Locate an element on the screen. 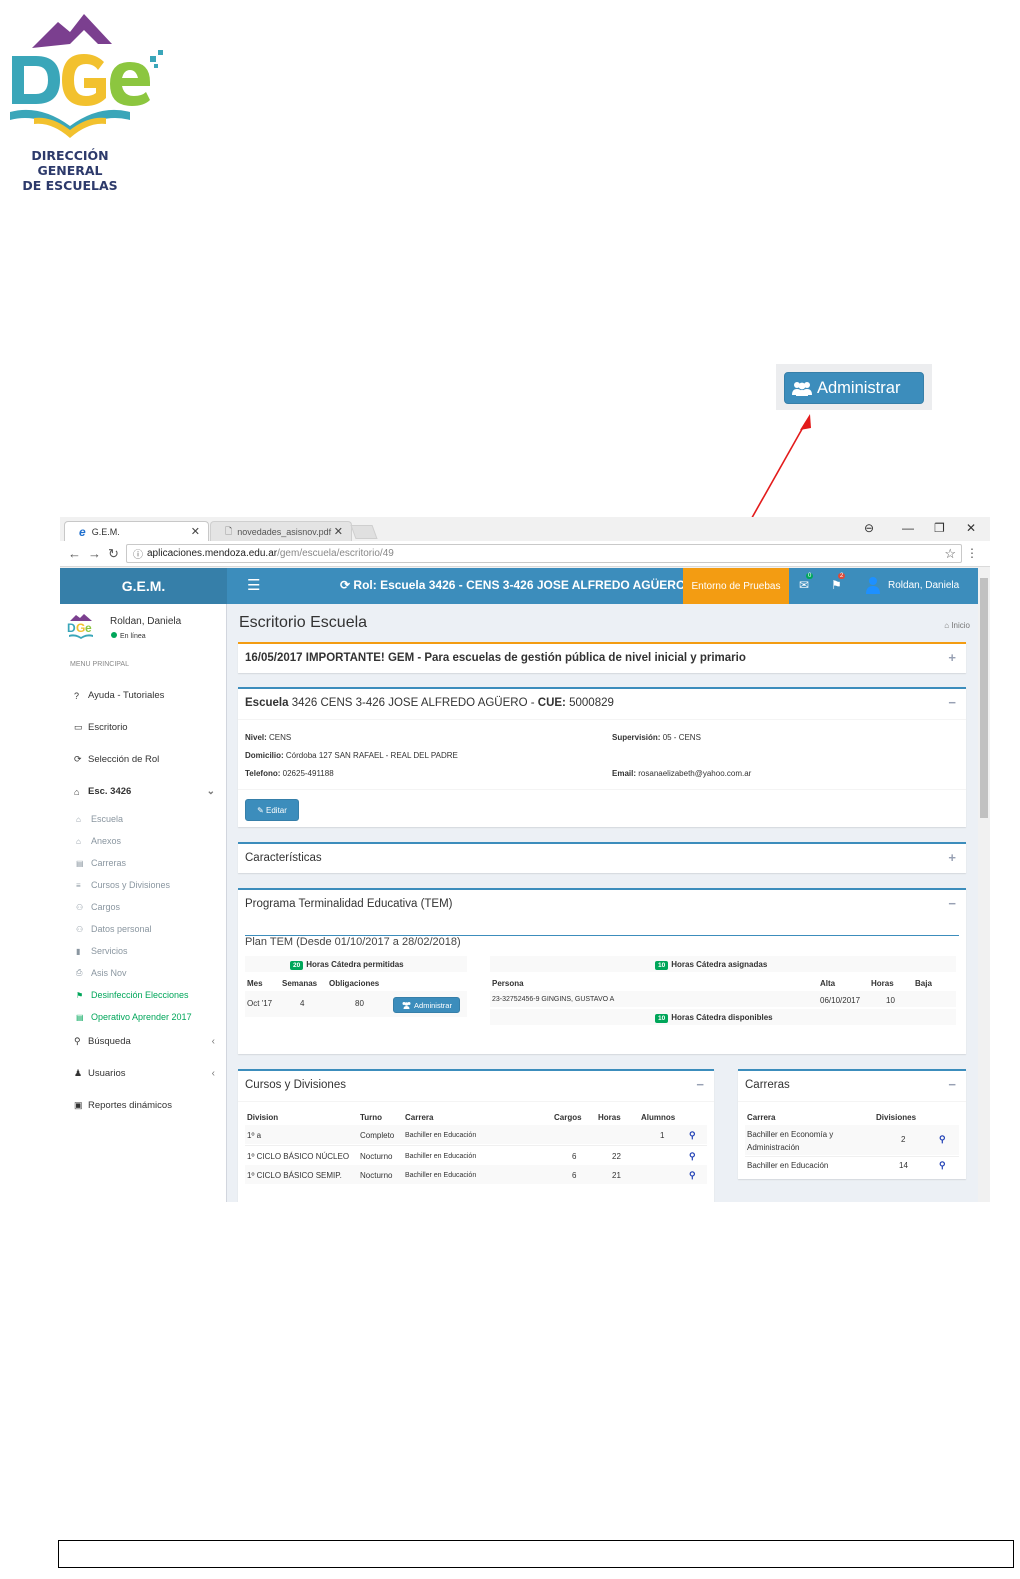 This screenshot has height=1579, width=1020. semanas-value: 4 is located at coordinates (302, 1003).